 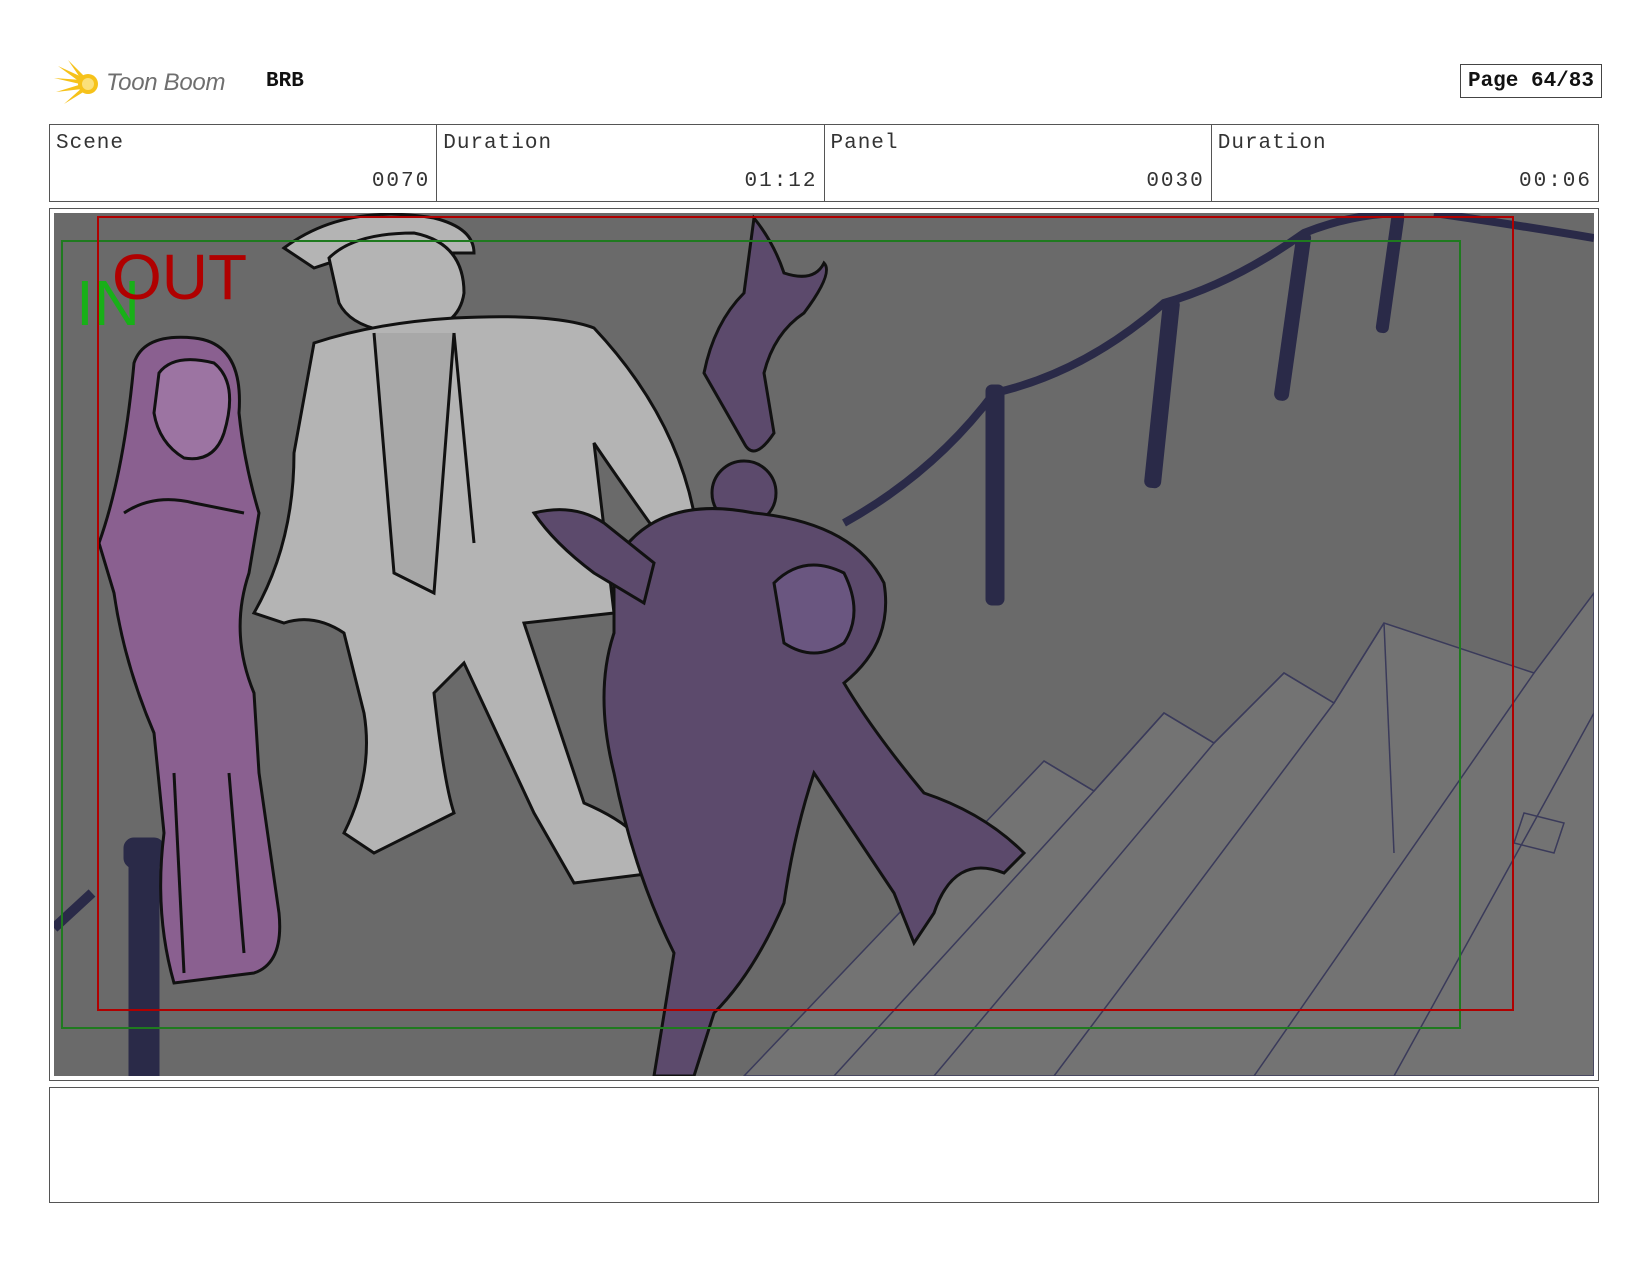 I want to click on scene-cell: Scene 0070, so click(x=244, y=163).